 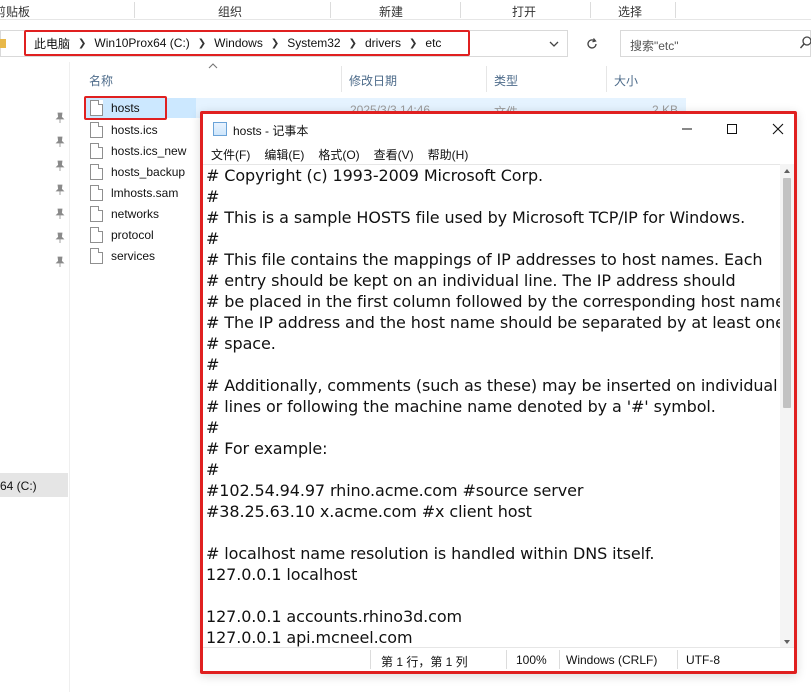 I want to click on table-row: protocol, so click(x=141, y=235).